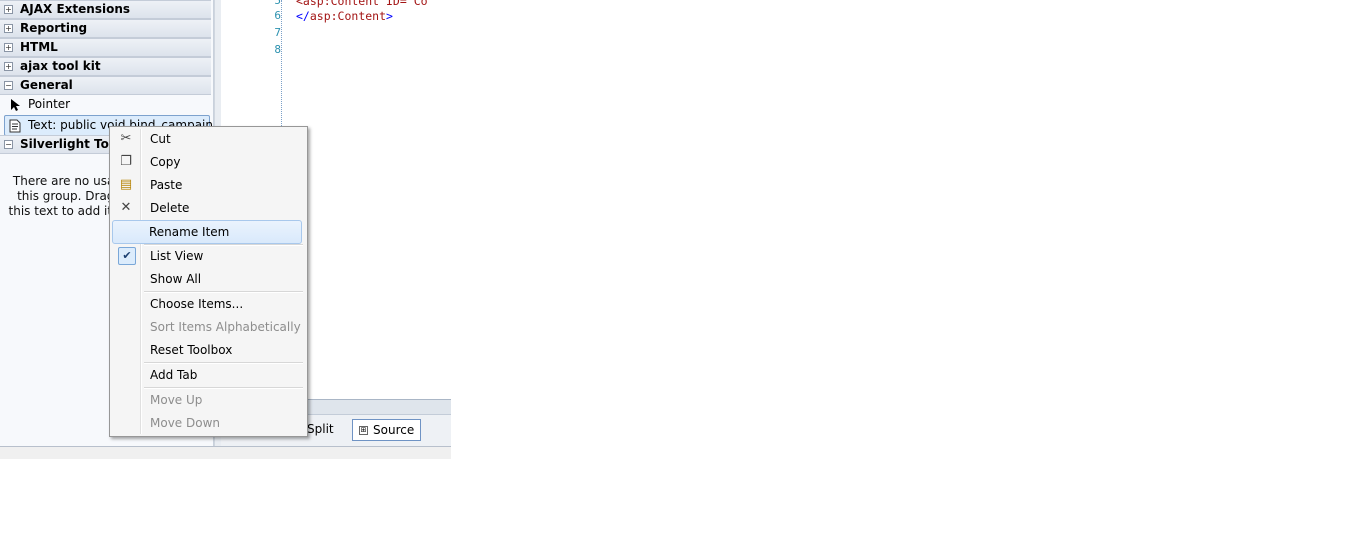  What do you see at coordinates (225, 327) in the screenshot?
I see `menu-item-label: Sort Items Alphabetically` at bounding box center [225, 327].